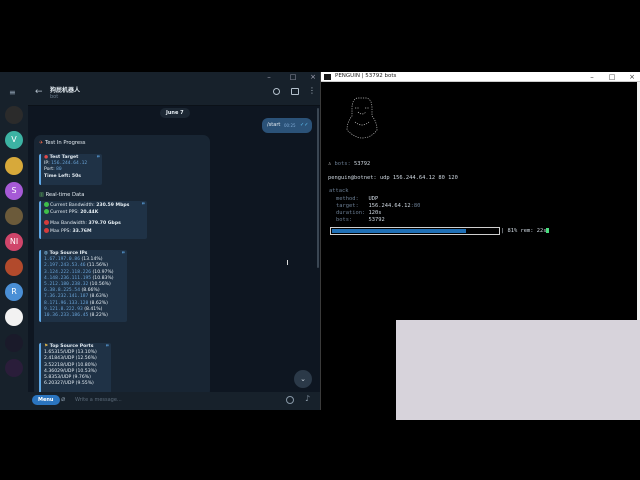 This screenshot has height=480, width=640. What do you see at coordinates (318, 188) in the screenshot?
I see `chat-scrollbar` at bounding box center [318, 188].